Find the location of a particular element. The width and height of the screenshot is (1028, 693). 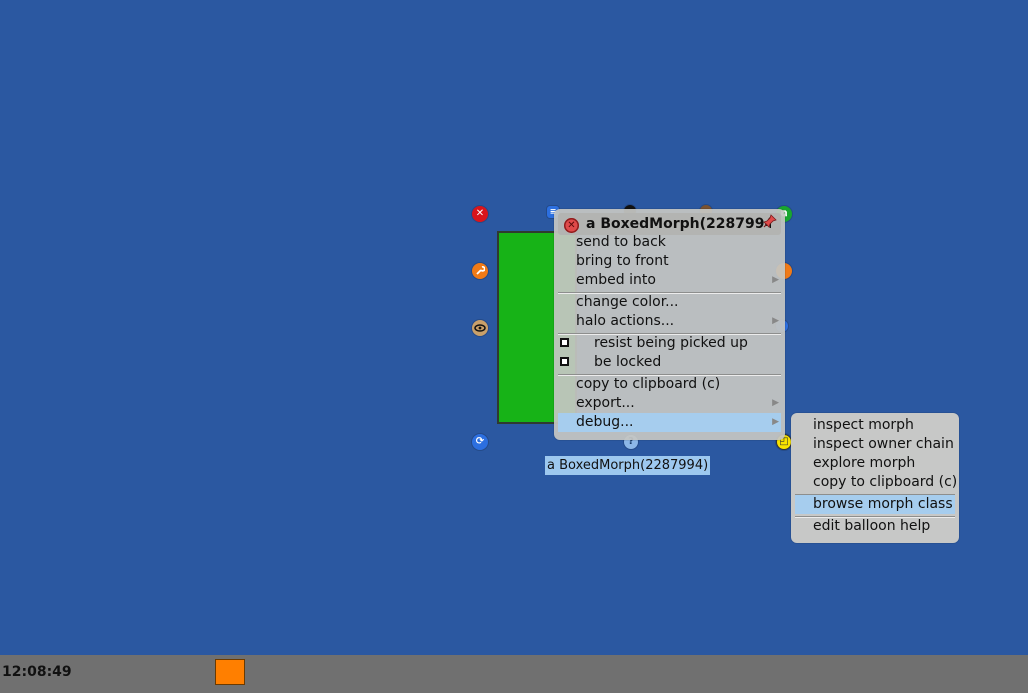

submenu-item-inspect-owner-chain: inspect owner chain is located at coordinates (875, 444).